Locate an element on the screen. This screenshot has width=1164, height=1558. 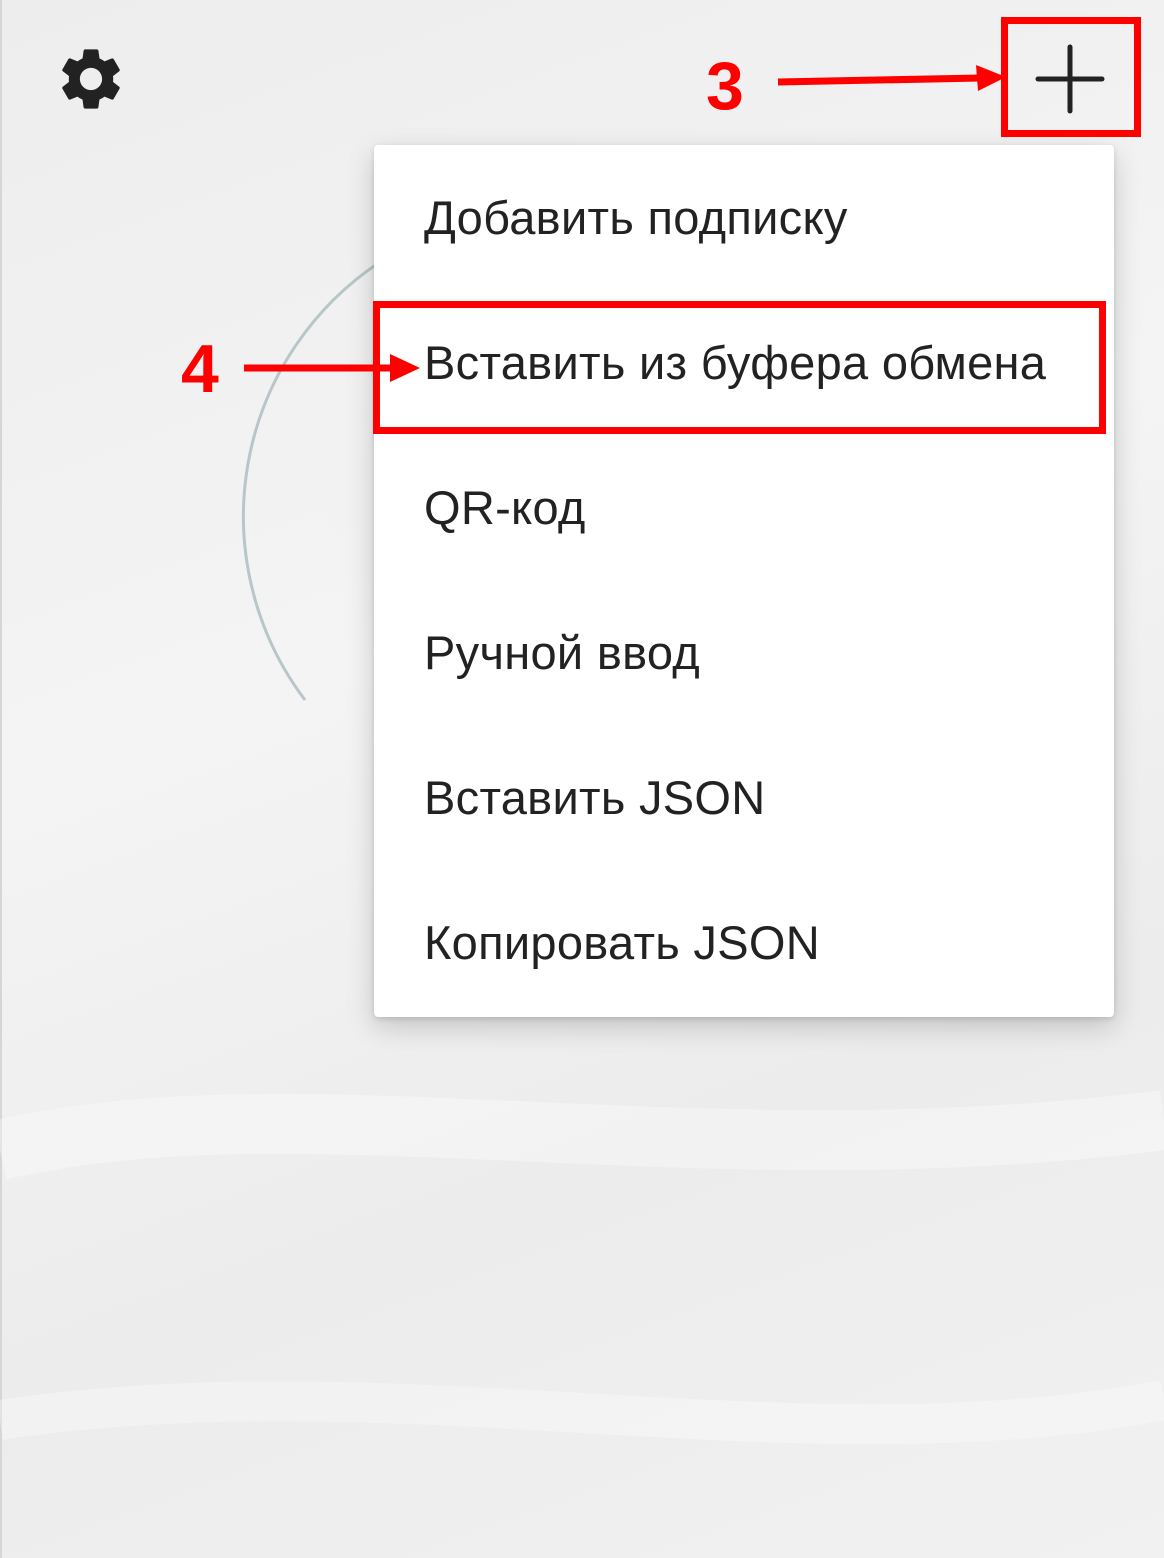
gear-icon is located at coordinates (91, 79).